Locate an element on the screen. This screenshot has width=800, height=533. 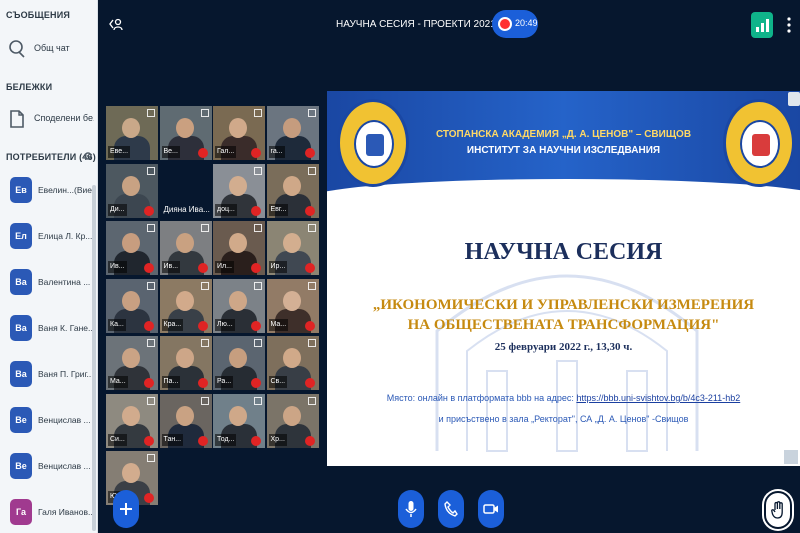
options-menu-icon is located at coordinates (789, 25).